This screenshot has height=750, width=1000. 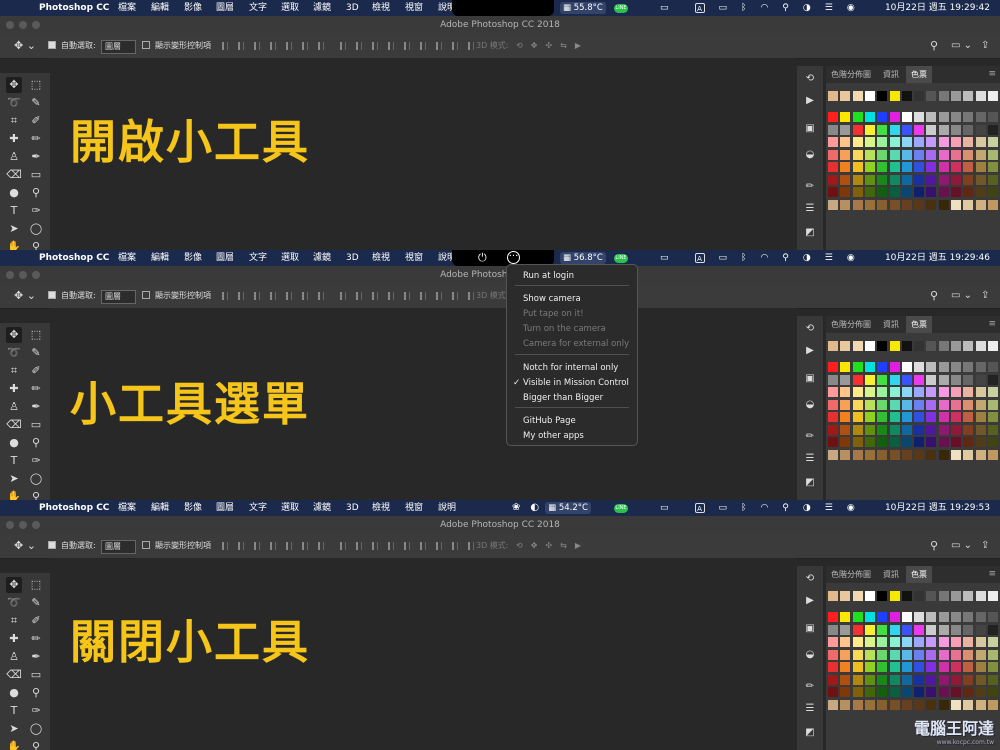 I want to click on menu-item: 檢視, so click(x=381, y=508).